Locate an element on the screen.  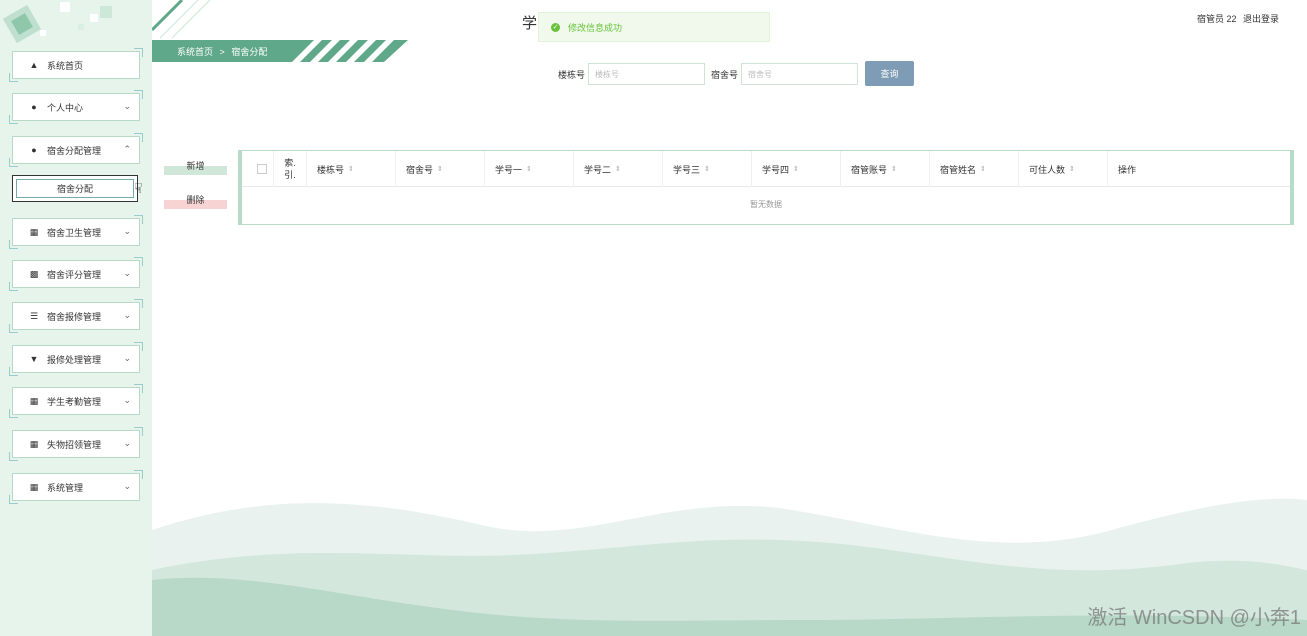
sidebar-item-label: 宿舍卫生管理 is located at coordinates (74, 232).